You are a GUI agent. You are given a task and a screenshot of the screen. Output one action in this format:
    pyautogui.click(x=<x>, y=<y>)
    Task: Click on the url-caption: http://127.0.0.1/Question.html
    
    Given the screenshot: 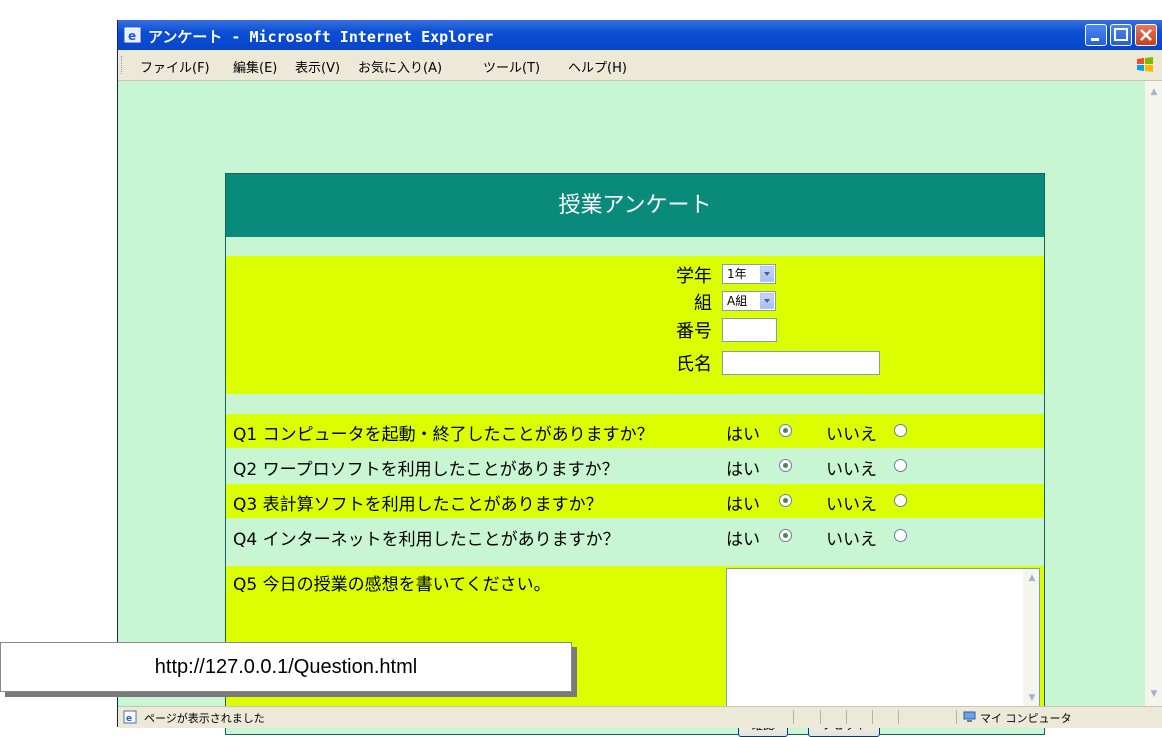 What is the action you would take?
    pyautogui.click(x=286, y=667)
    